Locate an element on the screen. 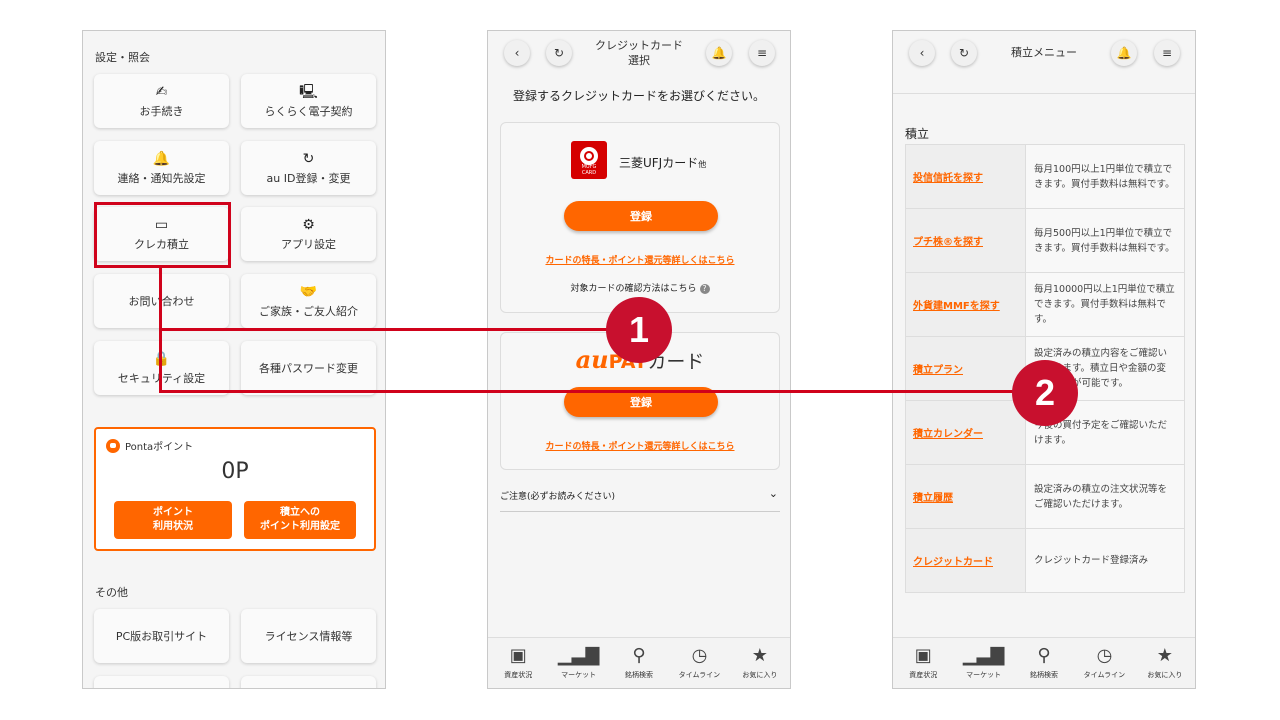 The height and width of the screenshot is (720, 1280). find-foreign-mmf-link: 外貨建MMFを探す is located at coordinates (966, 304).